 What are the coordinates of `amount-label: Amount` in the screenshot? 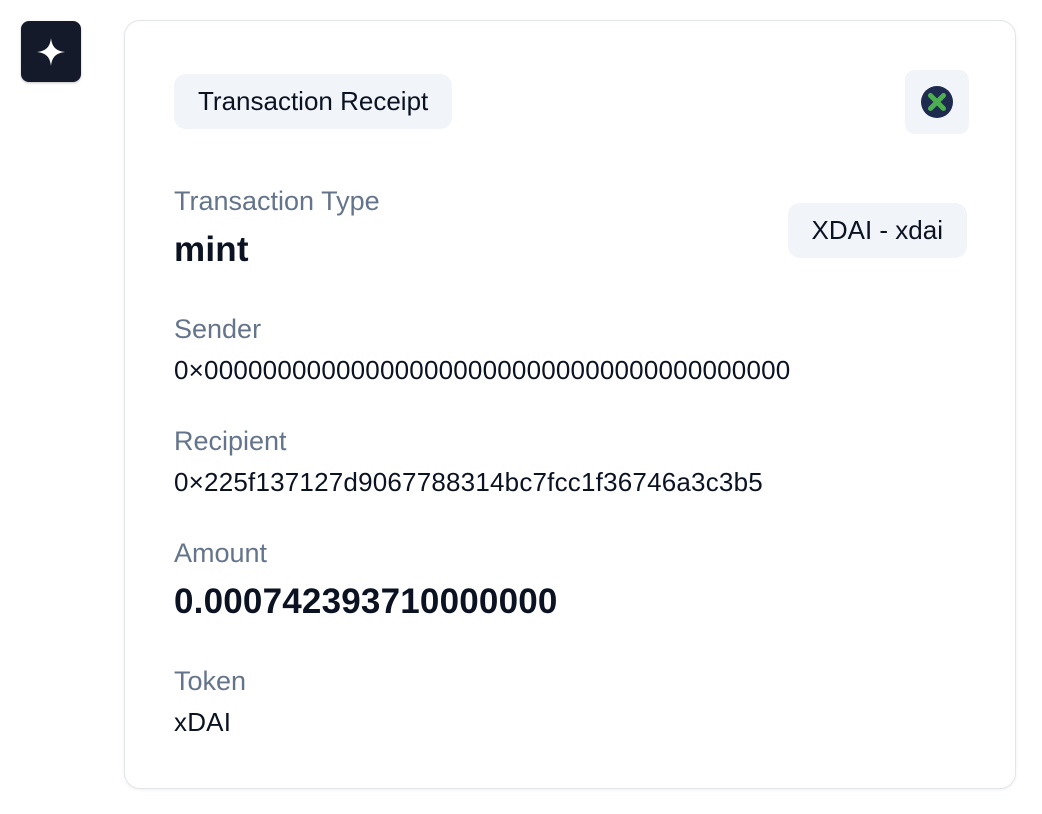 It's located at (221, 553).